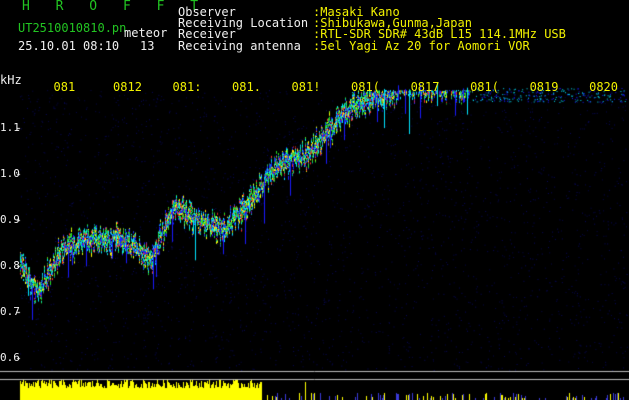 Image resolution: width=629 pixels, height=400 pixels. What do you see at coordinates (72, 28) in the screenshot?
I see `filename-label: UT2510010810.pn` at bounding box center [72, 28].